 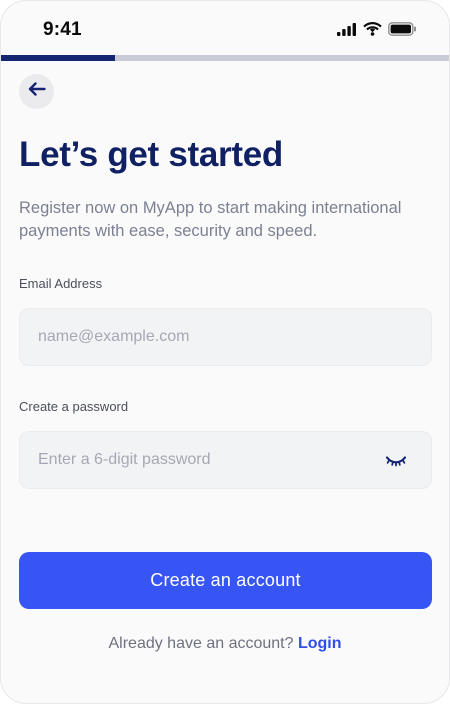 I want to click on login-link: Login, so click(x=320, y=643).